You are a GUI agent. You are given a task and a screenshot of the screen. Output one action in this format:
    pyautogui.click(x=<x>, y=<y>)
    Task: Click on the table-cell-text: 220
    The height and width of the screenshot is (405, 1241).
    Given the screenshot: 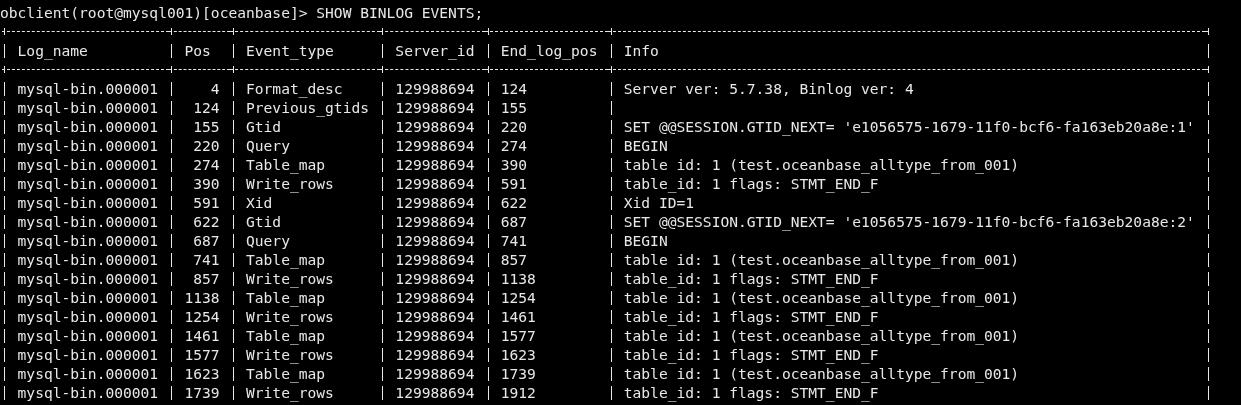 What is the action you would take?
    pyautogui.click(x=206, y=145)
    